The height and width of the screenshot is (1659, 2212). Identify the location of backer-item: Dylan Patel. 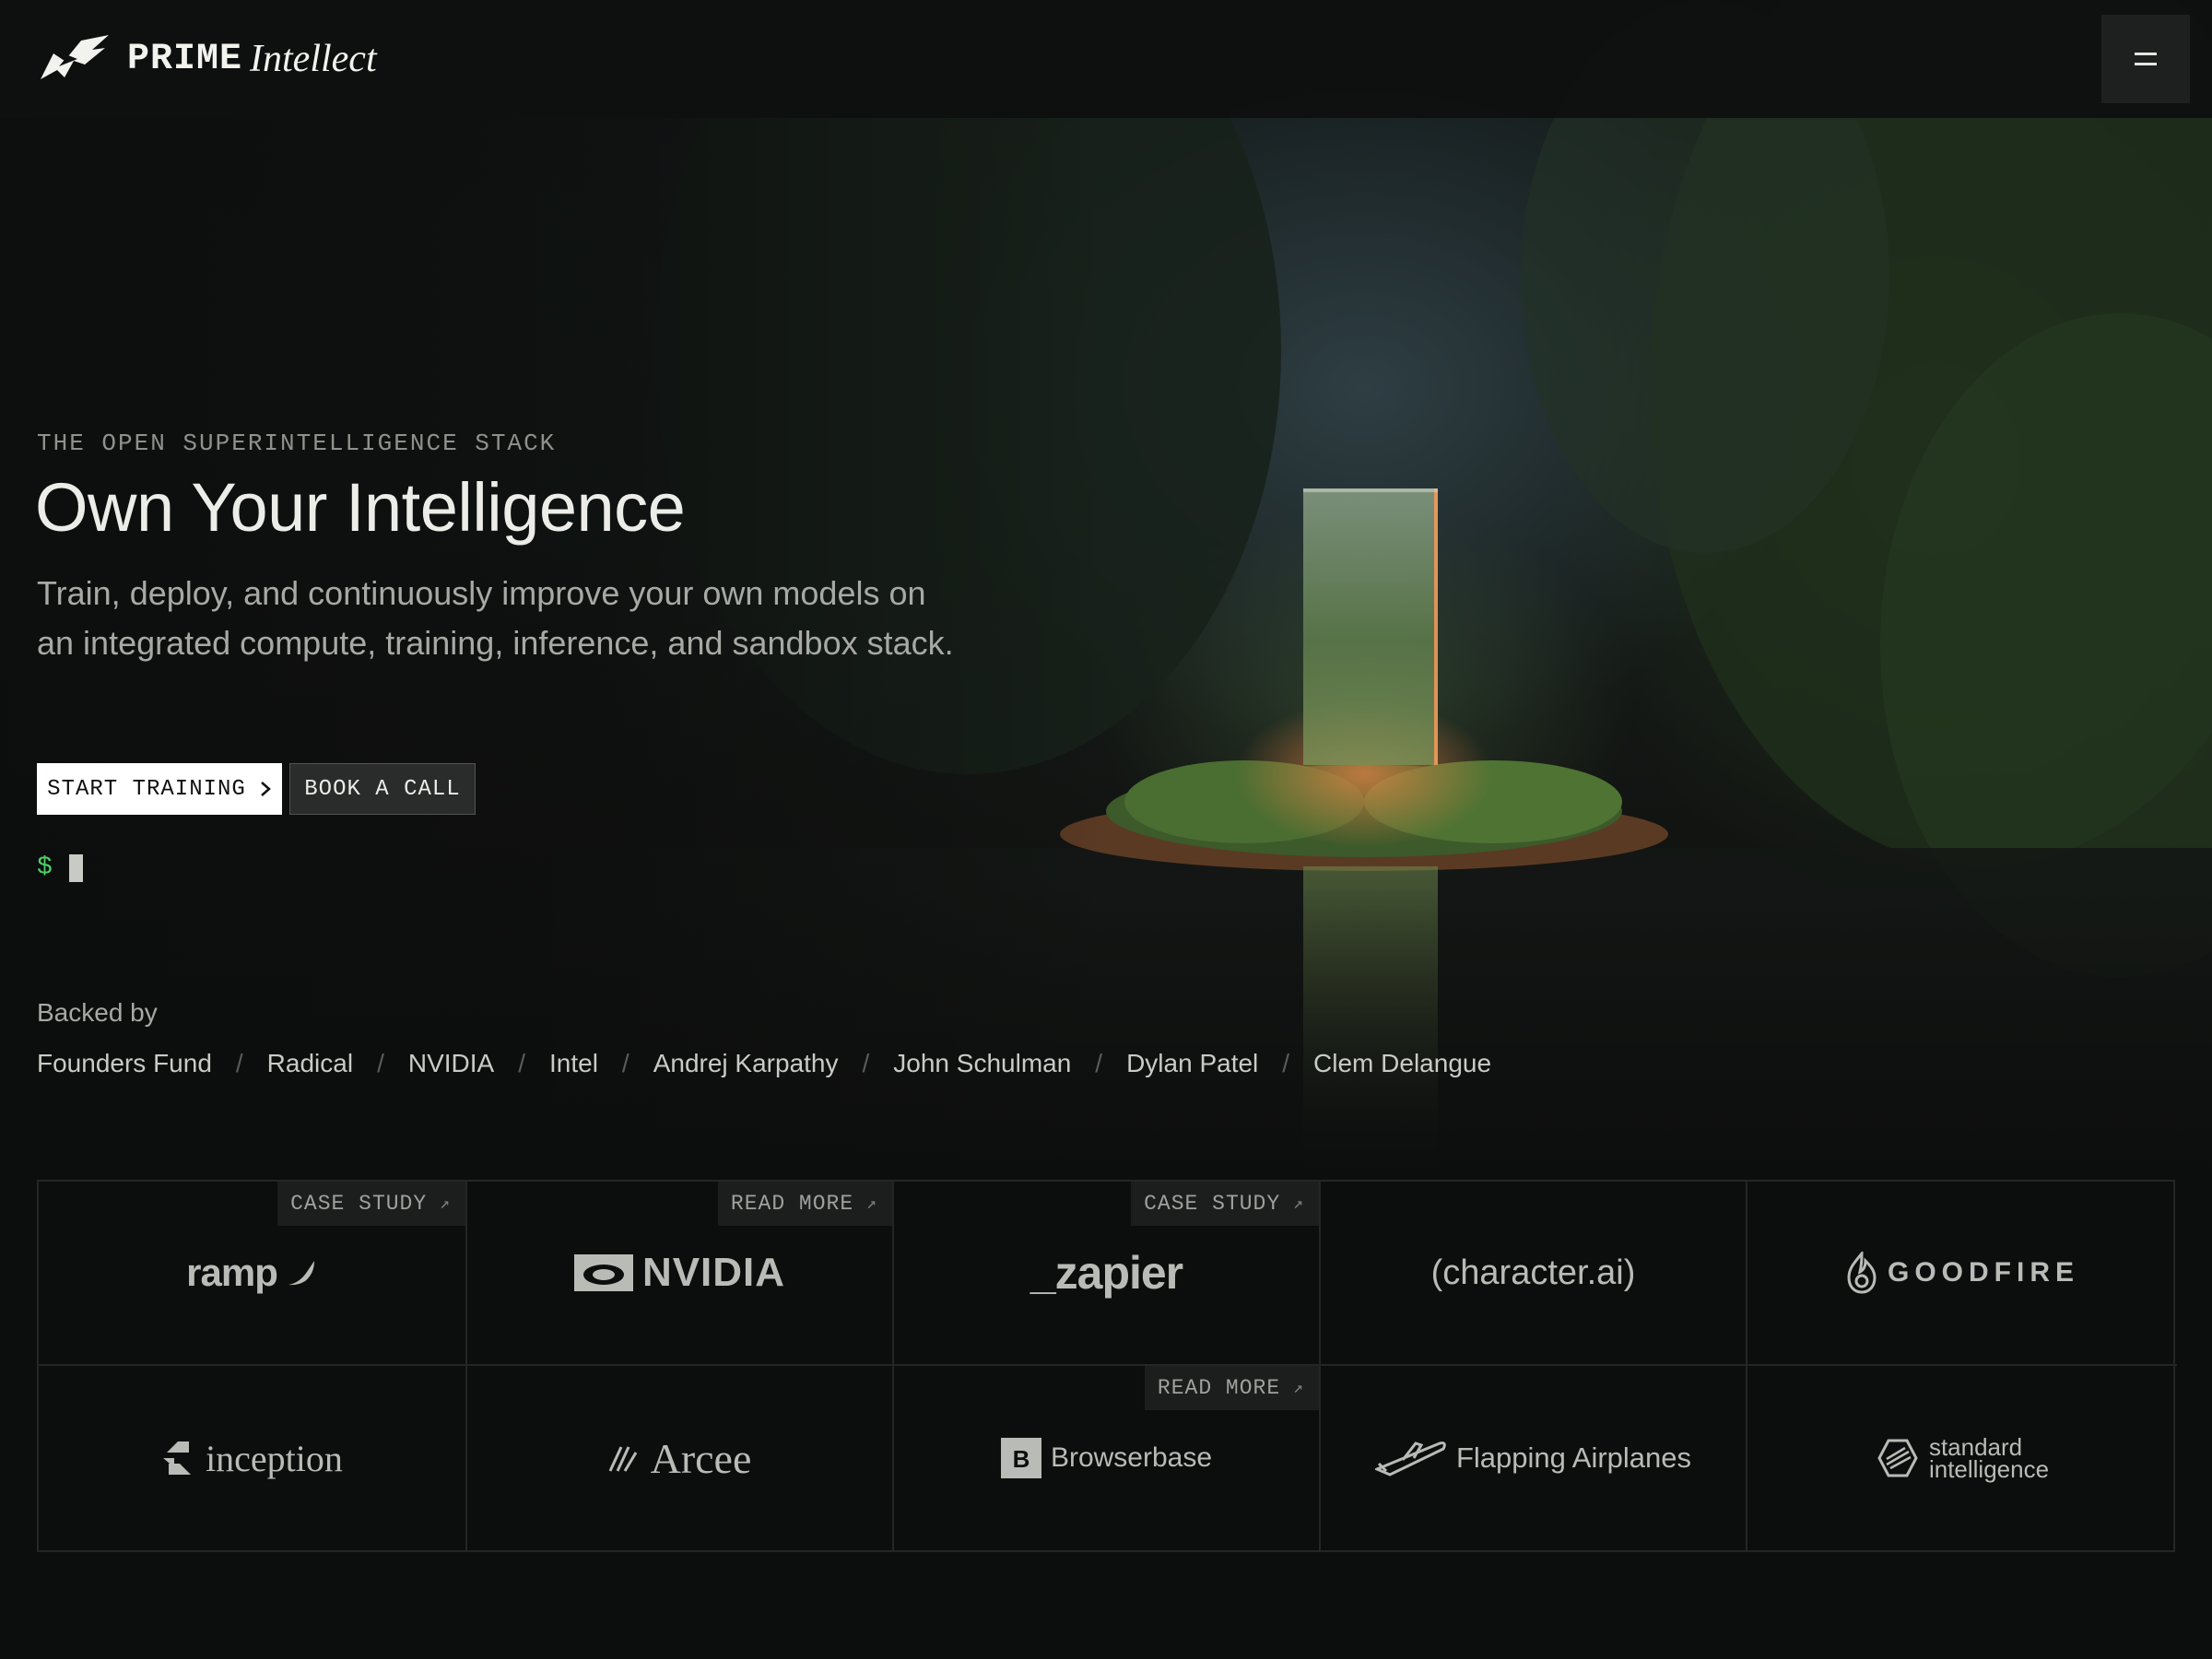
(1192, 1063).